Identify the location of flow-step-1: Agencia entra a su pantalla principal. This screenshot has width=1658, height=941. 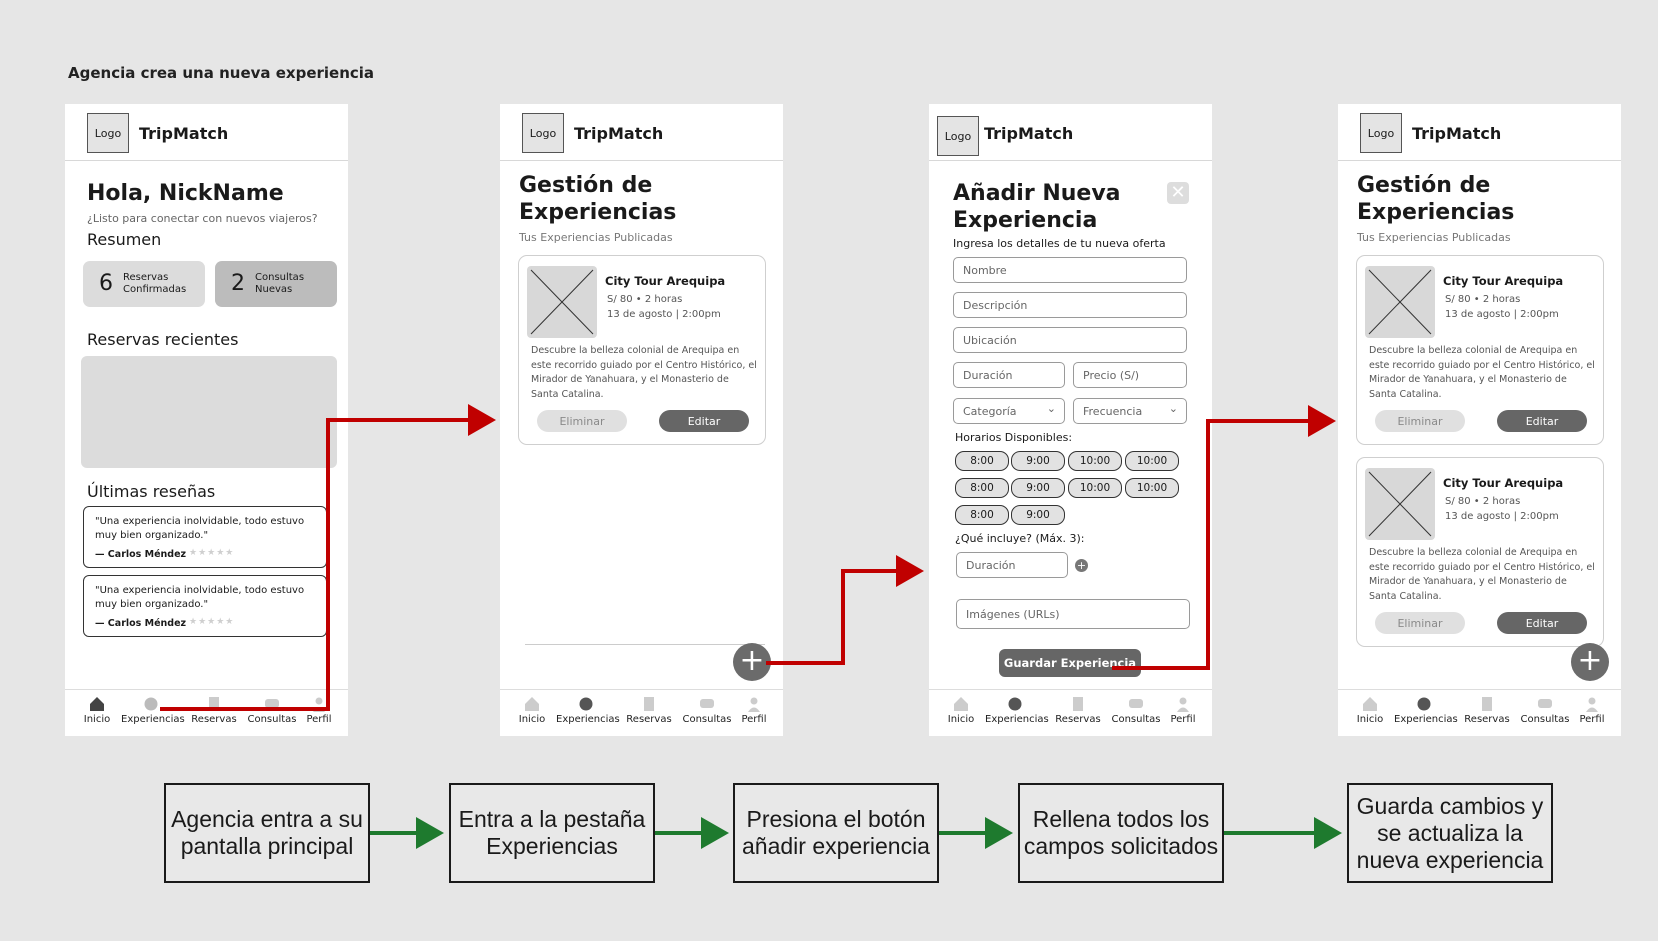
(267, 833).